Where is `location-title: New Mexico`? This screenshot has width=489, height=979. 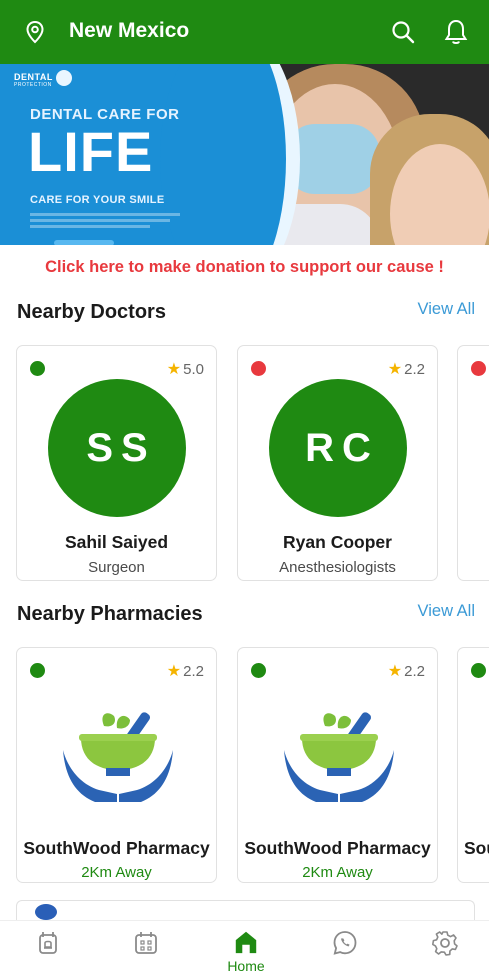 location-title: New Mexico is located at coordinates (129, 31).